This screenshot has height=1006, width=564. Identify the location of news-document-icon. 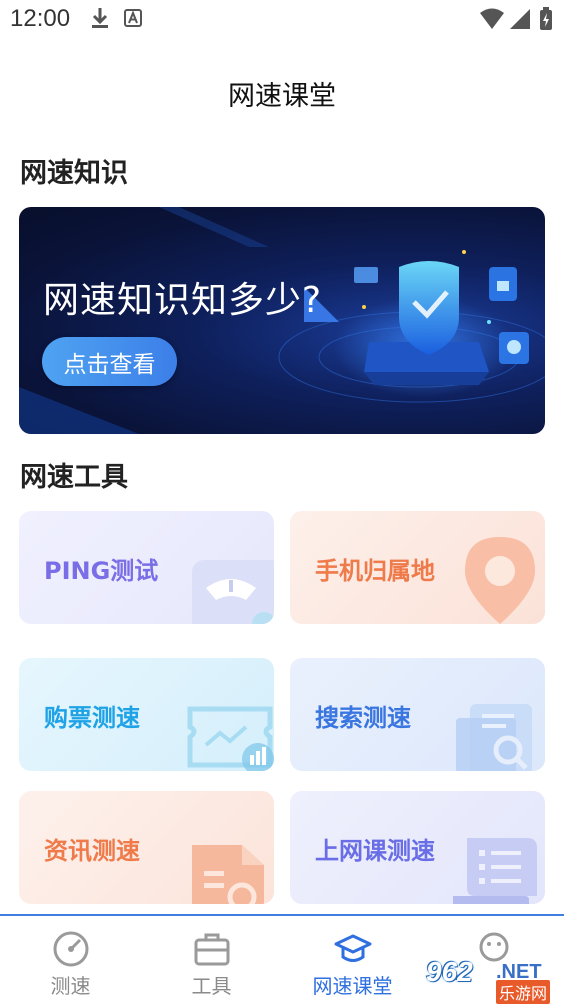
(228, 874).